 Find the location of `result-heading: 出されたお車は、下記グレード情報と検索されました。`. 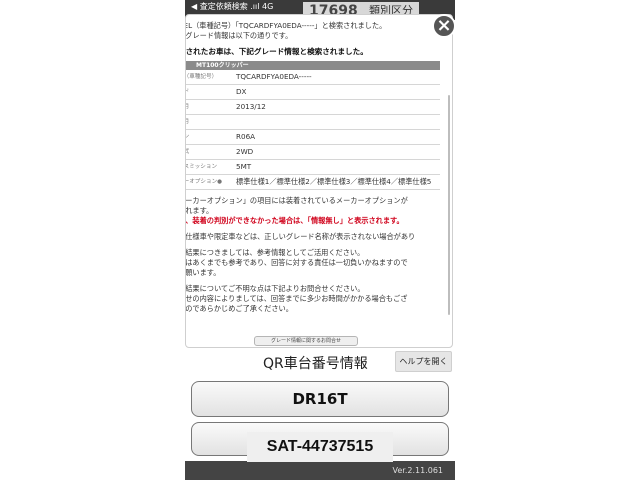

result-heading: 出されたお車は、下記グレード情報と検索されました。 is located at coordinates (276, 51).